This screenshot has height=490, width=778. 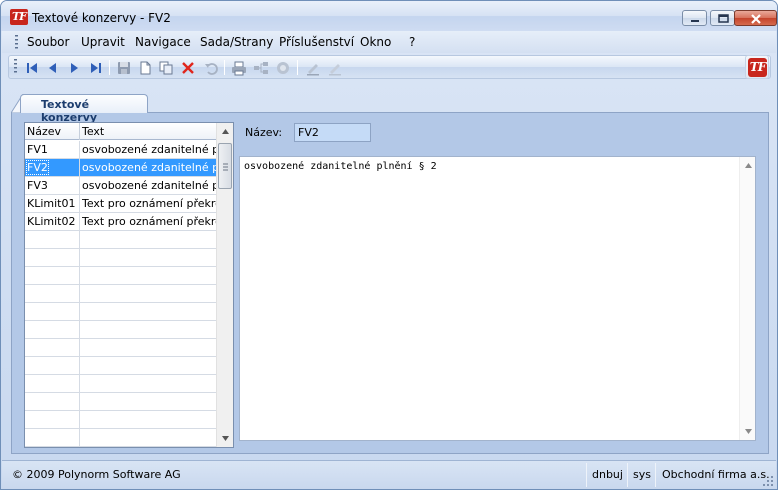 What do you see at coordinates (188, 68) in the screenshot?
I see `delete-icon` at bounding box center [188, 68].